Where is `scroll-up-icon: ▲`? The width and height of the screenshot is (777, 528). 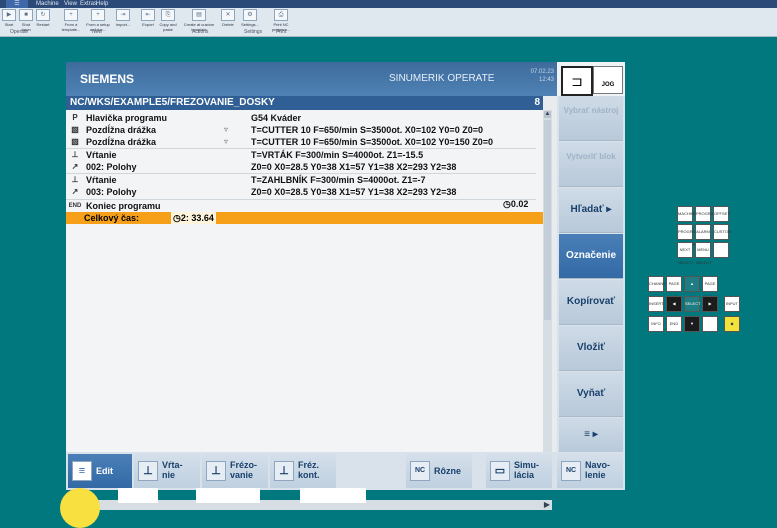 scroll-up-icon: ▲ is located at coordinates (547, 114).